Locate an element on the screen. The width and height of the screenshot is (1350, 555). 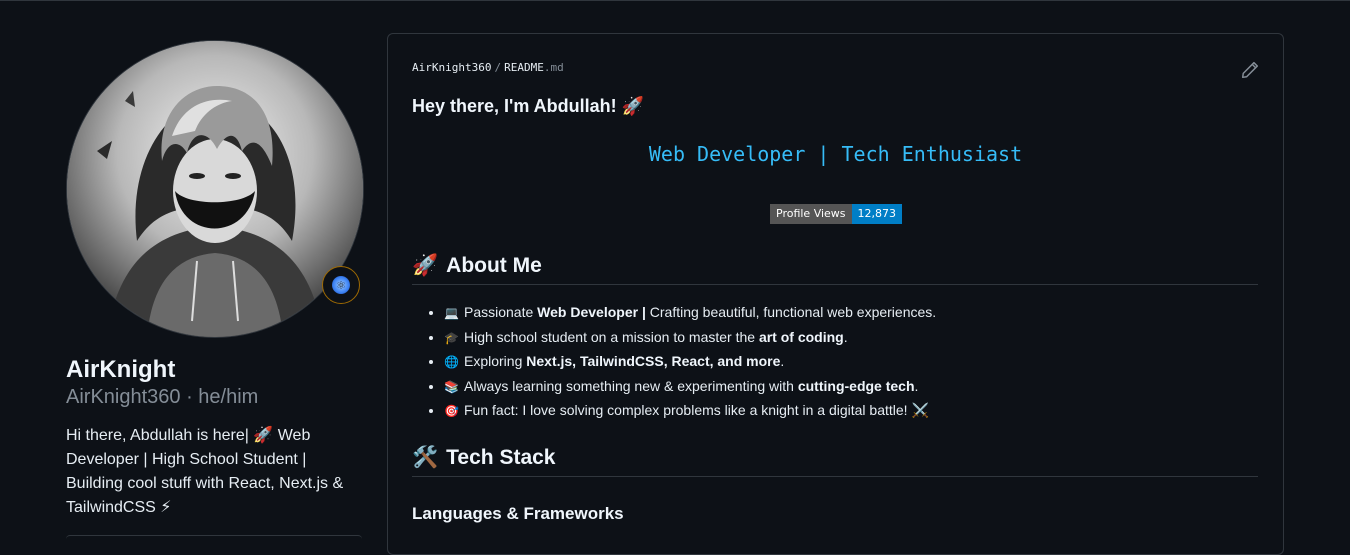
react-atom-icon: ⚛ is located at coordinates (341, 285).